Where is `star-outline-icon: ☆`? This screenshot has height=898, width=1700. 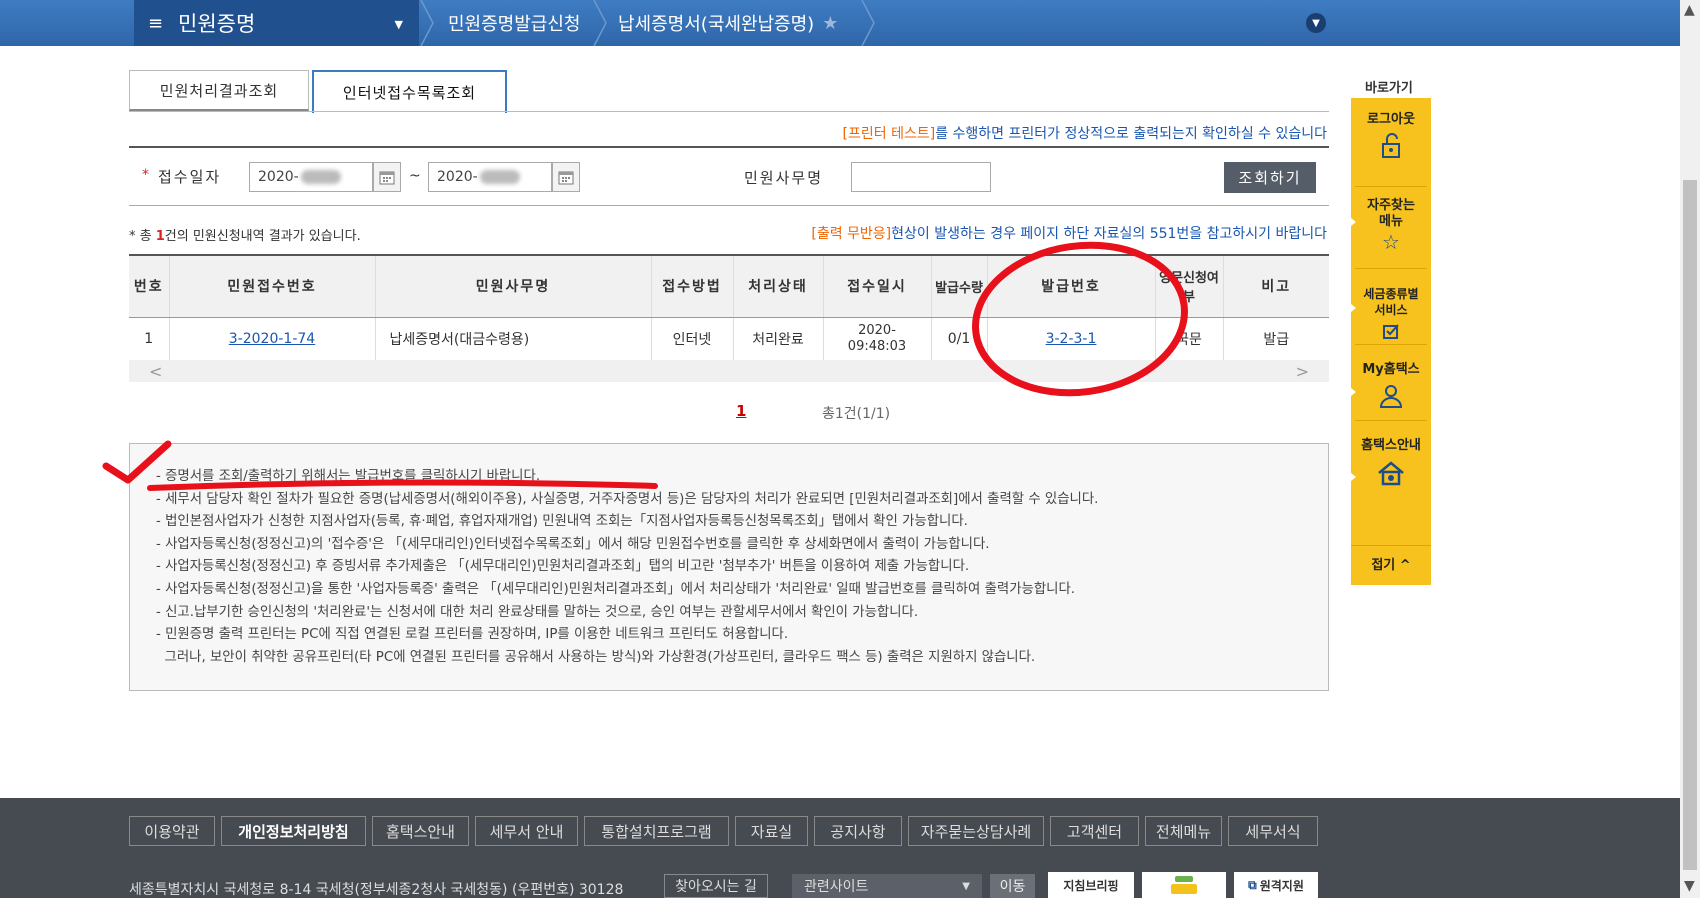 star-outline-icon: ☆ is located at coordinates (1391, 242).